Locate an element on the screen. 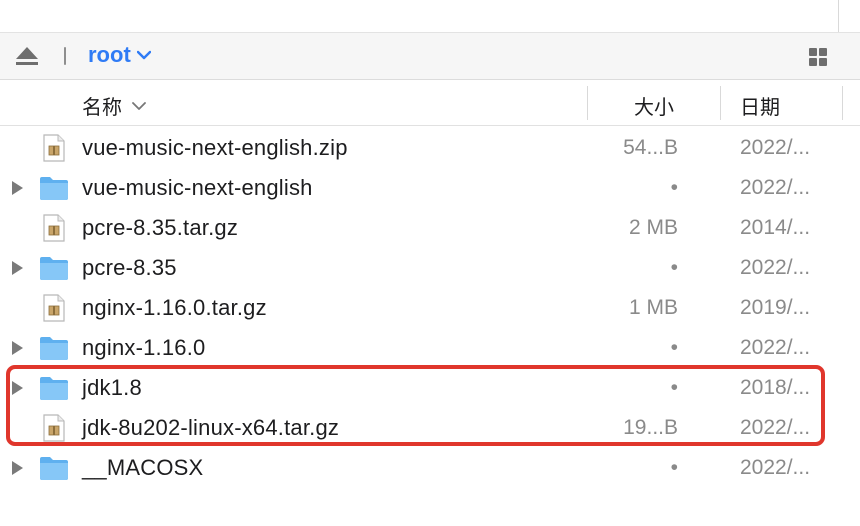 This screenshot has width=860, height=526. path-divider is located at coordinates (65, 56).